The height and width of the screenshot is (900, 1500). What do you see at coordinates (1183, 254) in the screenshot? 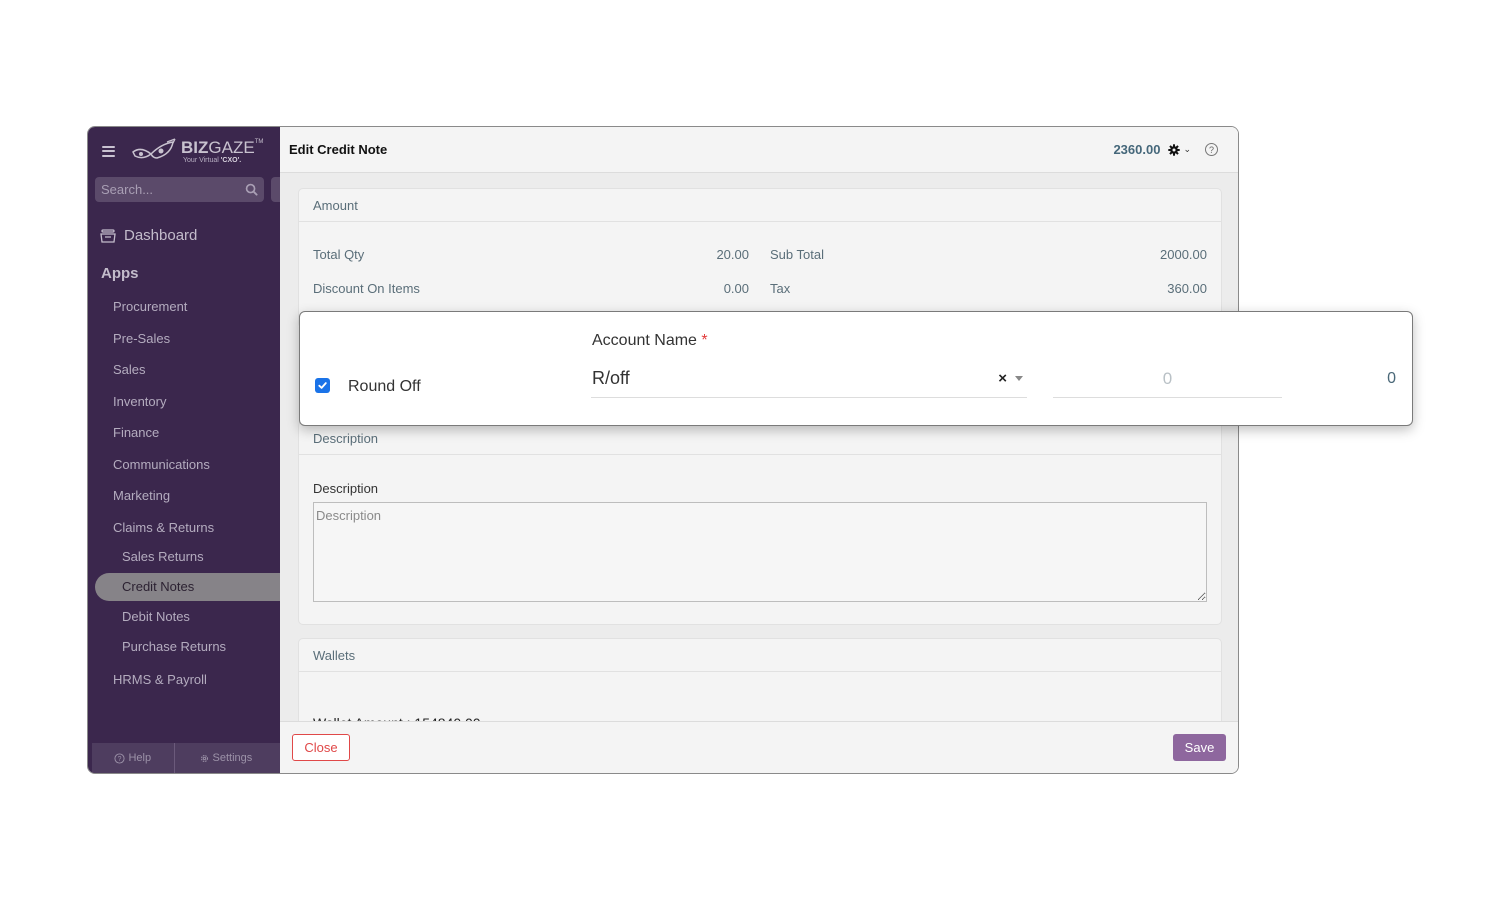
I see `sub-total-value: 2000.00` at bounding box center [1183, 254].